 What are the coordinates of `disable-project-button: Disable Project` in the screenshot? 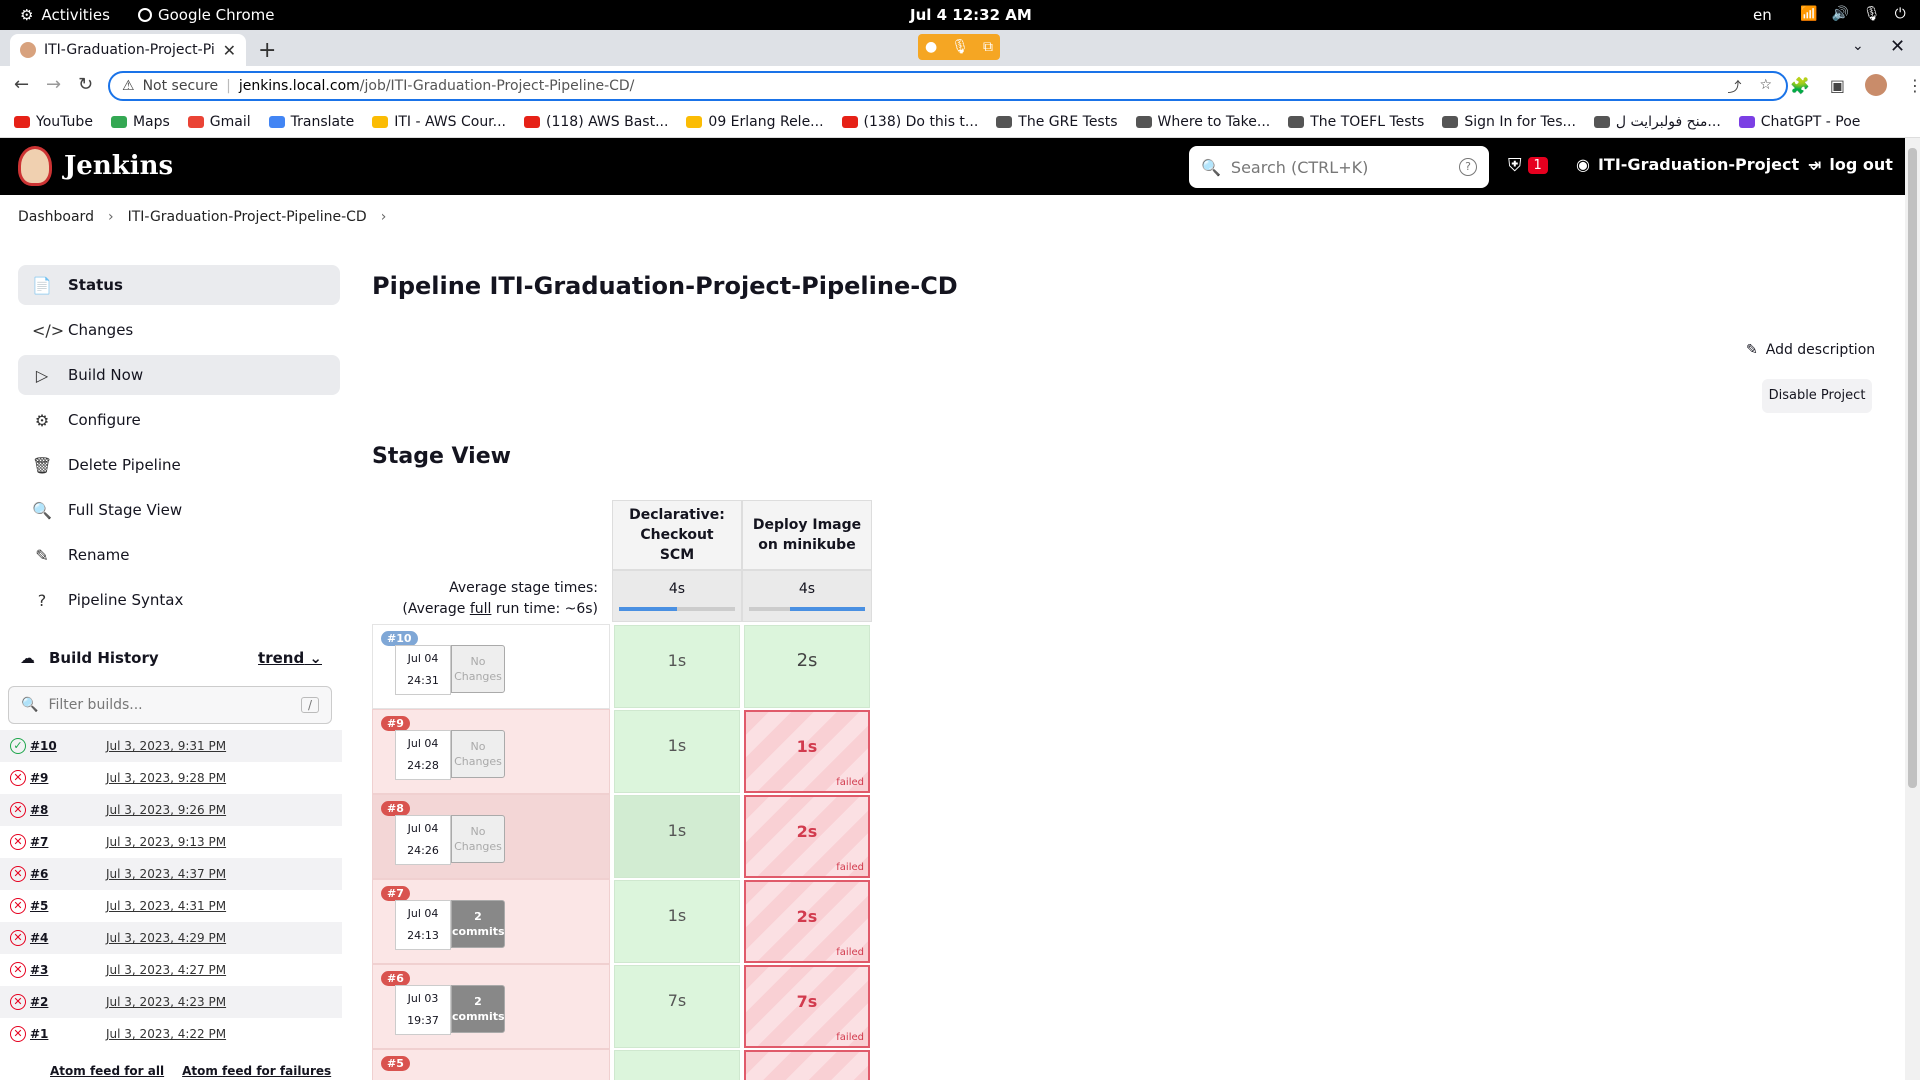 It's located at (1817, 396).